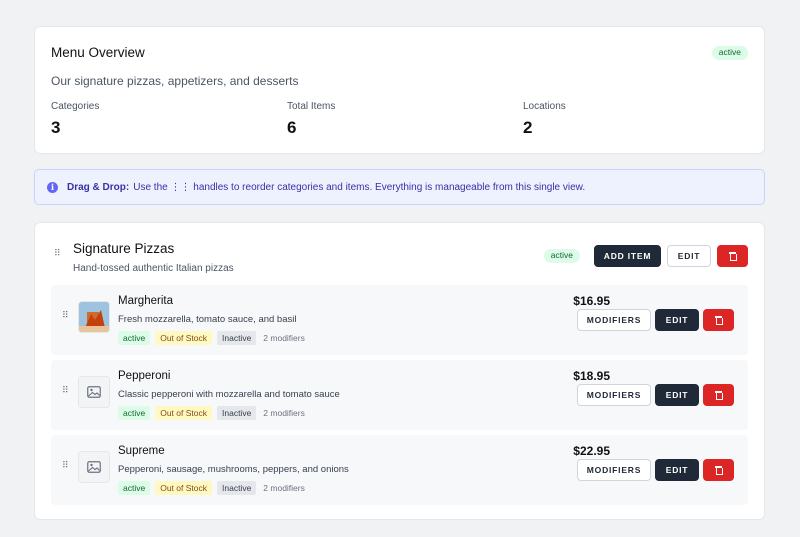 The height and width of the screenshot is (537, 800). What do you see at coordinates (124, 248) in the screenshot?
I see `category-title: Signature Pizzas` at bounding box center [124, 248].